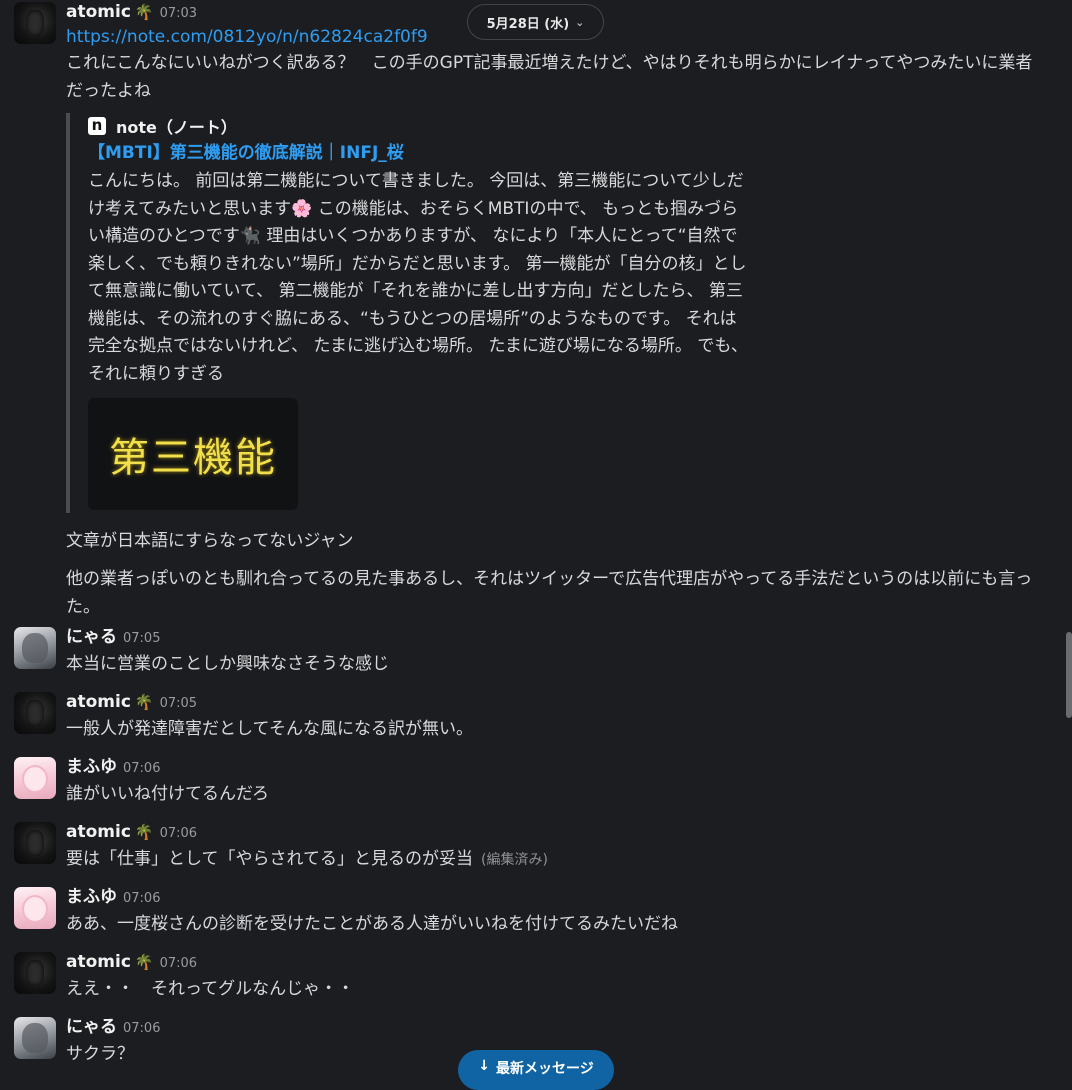 The image size is (1072, 1090). What do you see at coordinates (425, 153) in the screenshot?
I see `preview-title: 【MBTI】第三機能の徹底解説｜INFJ_桜` at bounding box center [425, 153].